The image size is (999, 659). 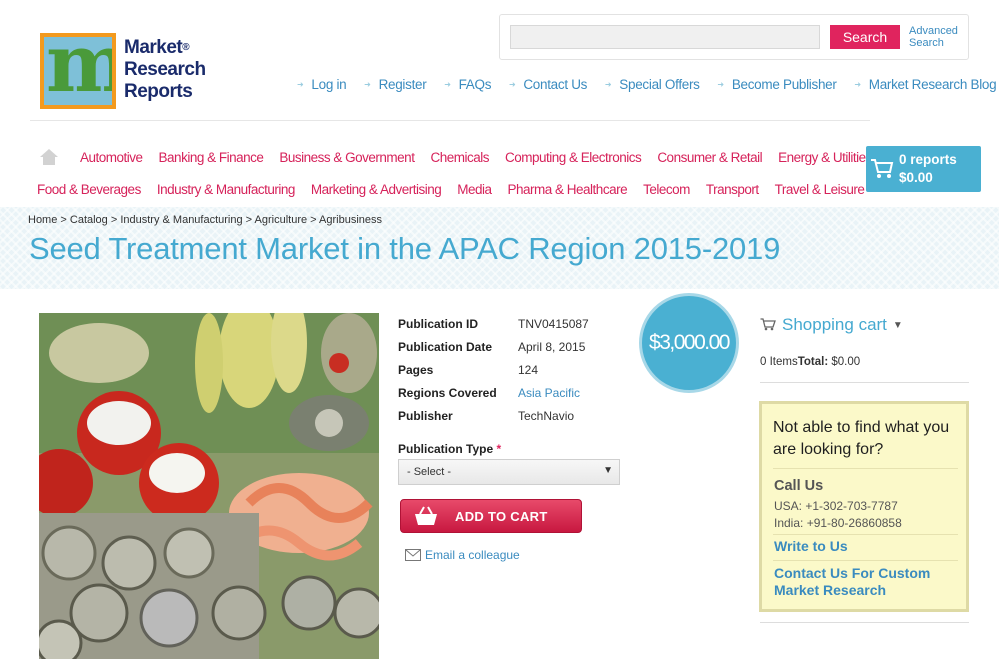 I want to click on category-automotive: Automotive, so click(x=111, y=157).